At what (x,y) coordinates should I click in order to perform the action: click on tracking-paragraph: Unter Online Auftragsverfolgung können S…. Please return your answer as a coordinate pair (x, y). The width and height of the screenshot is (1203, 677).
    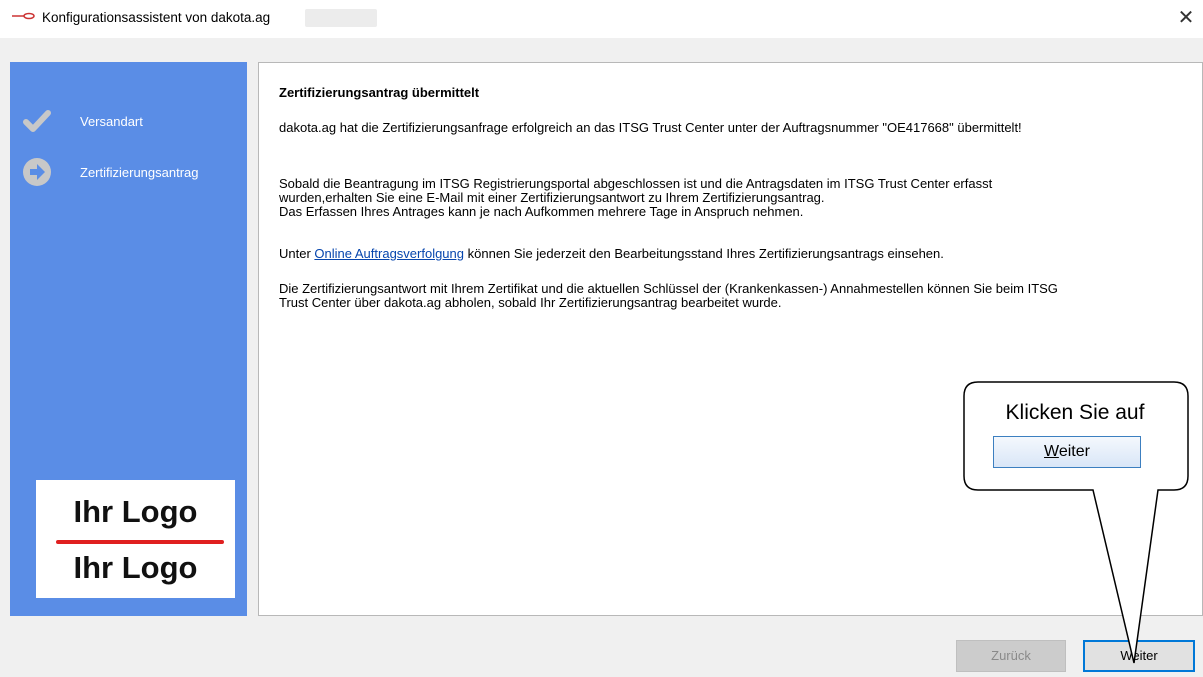
    Looking at the image, I should click on (731, 254).